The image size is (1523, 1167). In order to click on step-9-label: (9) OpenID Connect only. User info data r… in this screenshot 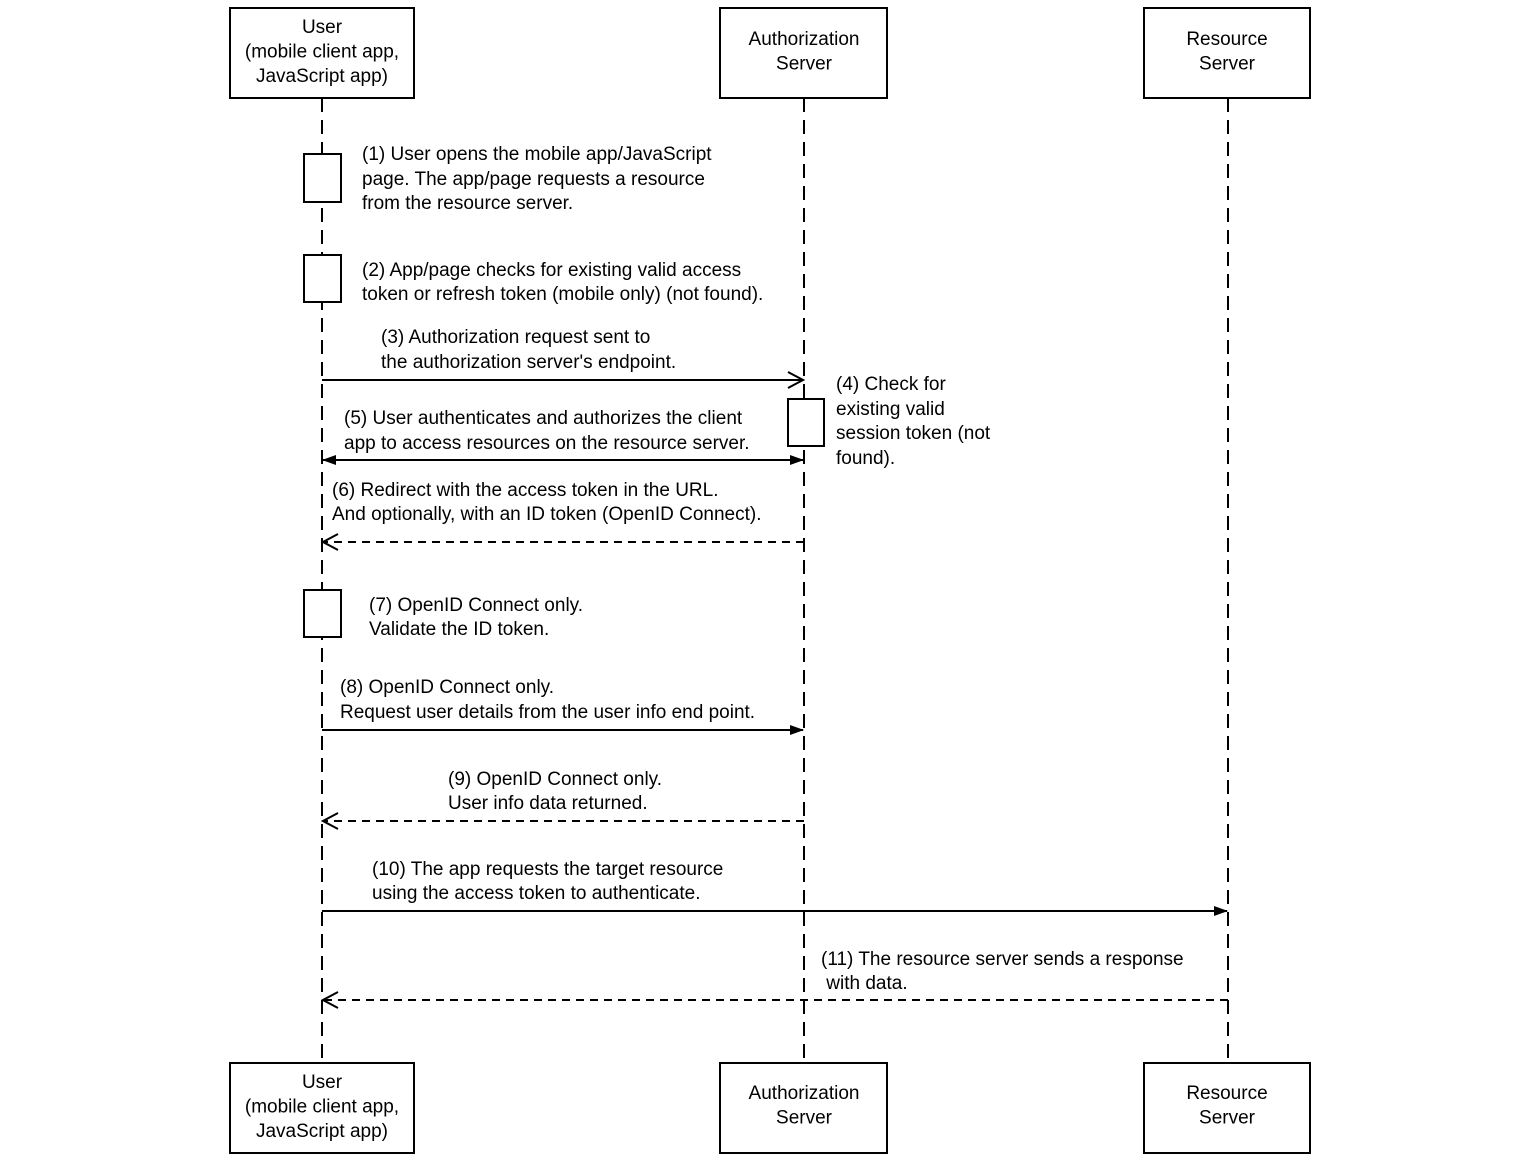, I will do `click(555, 791)`.